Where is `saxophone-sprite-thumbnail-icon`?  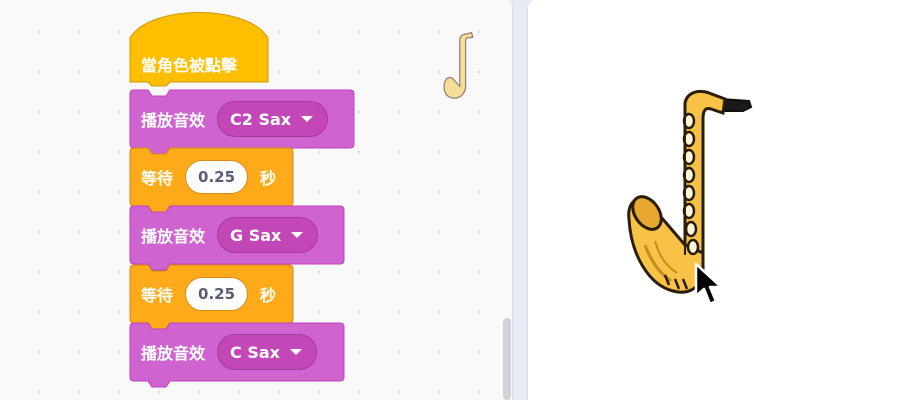 saxophone-sprite-thumbnail-icon is located at coordinates (458, 65).